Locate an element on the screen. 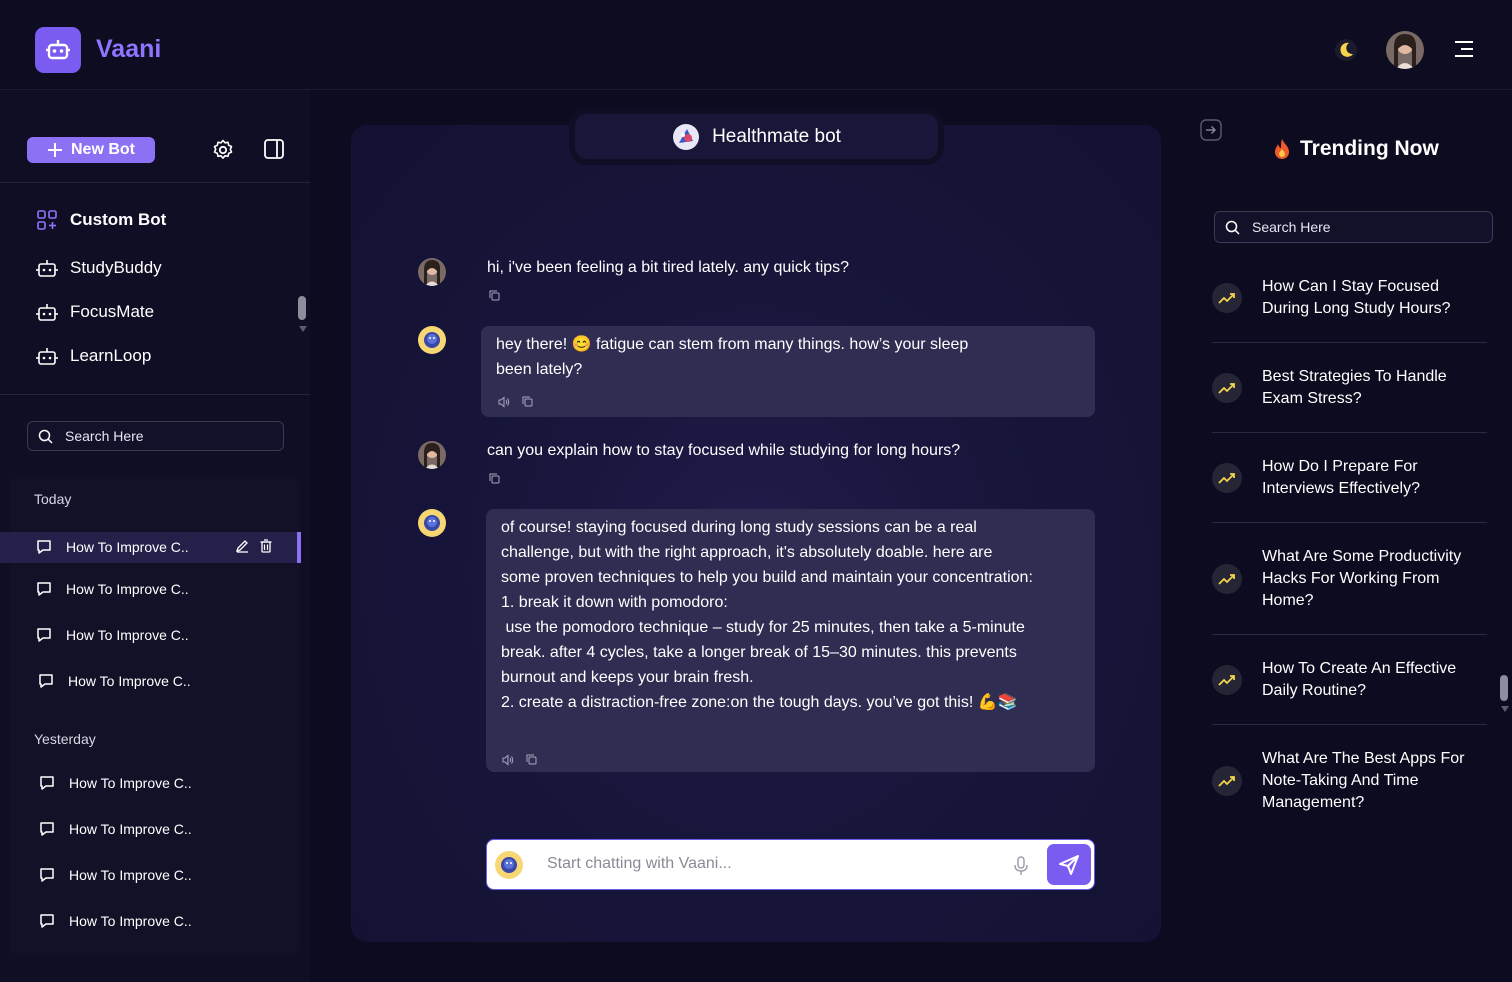  trending-search is located at coordinates (1353, 227).